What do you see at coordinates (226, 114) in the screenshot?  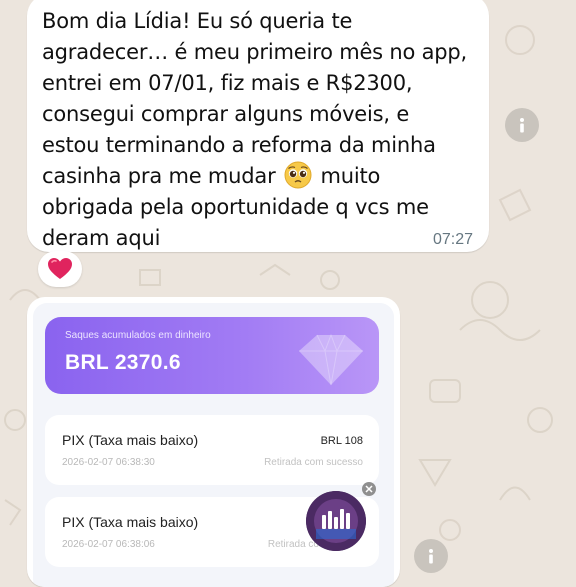 I see `message-line: consegui comprar alguns móveis, e` at bounding box center [226, 114].